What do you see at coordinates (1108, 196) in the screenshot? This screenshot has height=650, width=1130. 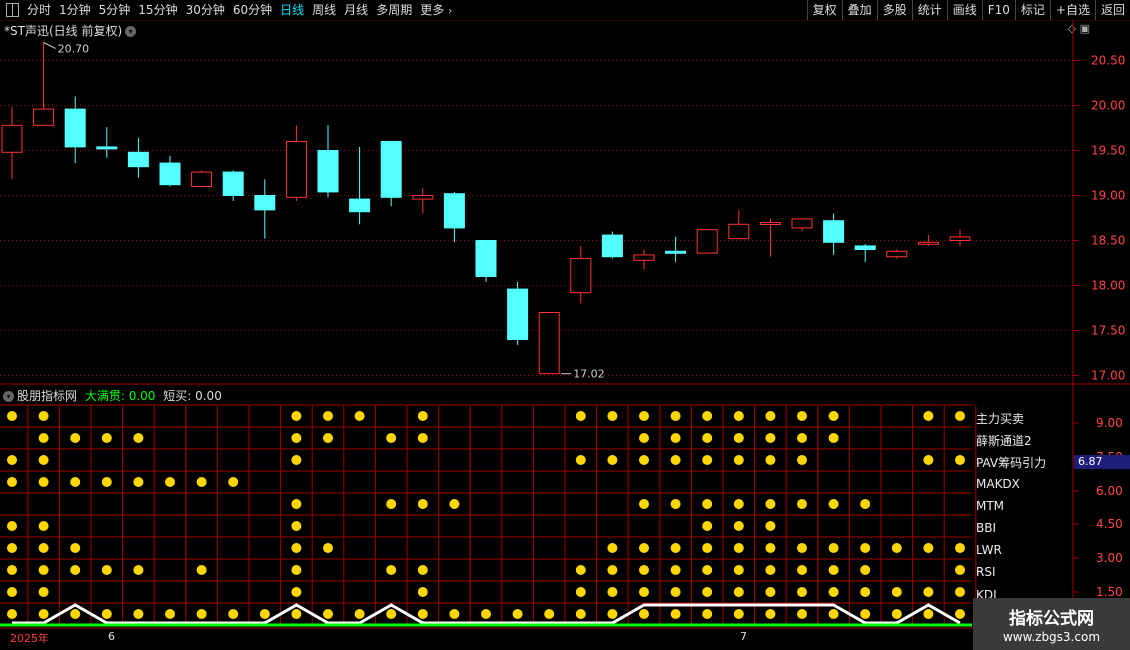 I see `price-tick-label: 19.00` at bounding box center [1108, 196].